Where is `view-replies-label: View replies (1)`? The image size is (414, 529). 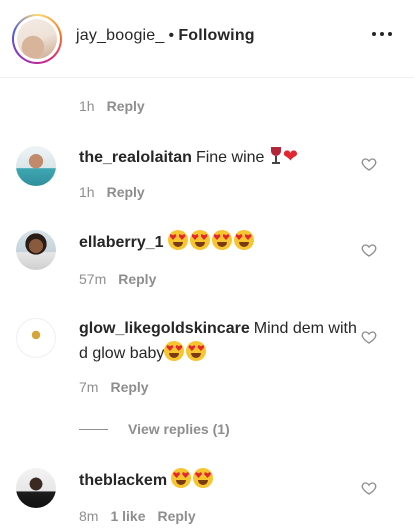
view-replies-label: View replies (1) is located at coordinates (179, 429).